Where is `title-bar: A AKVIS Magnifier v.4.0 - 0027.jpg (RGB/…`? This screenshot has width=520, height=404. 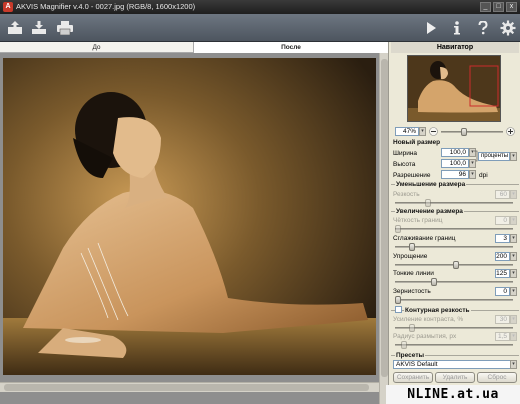
title-bar: A AKVIS Magnifier v.4.0 - 0027.jpg (RGB/… is located at coordinates (260, 7).